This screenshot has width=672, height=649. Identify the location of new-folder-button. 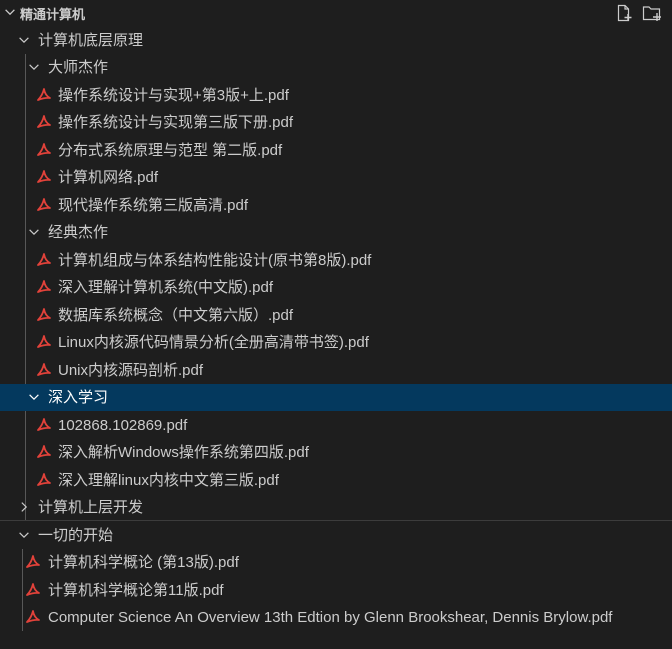
(652, 13).